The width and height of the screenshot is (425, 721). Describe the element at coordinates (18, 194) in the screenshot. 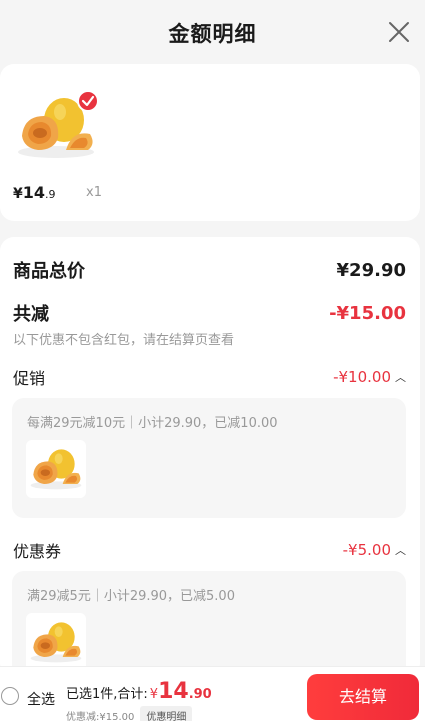

I see `price-symbol: ¥` at that location.